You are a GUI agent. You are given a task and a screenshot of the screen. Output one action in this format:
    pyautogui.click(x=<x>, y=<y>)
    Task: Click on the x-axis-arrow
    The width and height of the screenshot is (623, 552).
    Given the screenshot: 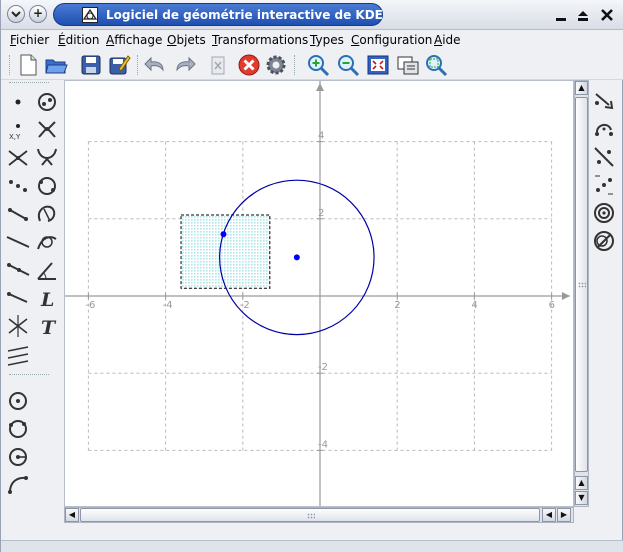 What is the action you would take?
    pyautogui.click(x=566, y=296)
    